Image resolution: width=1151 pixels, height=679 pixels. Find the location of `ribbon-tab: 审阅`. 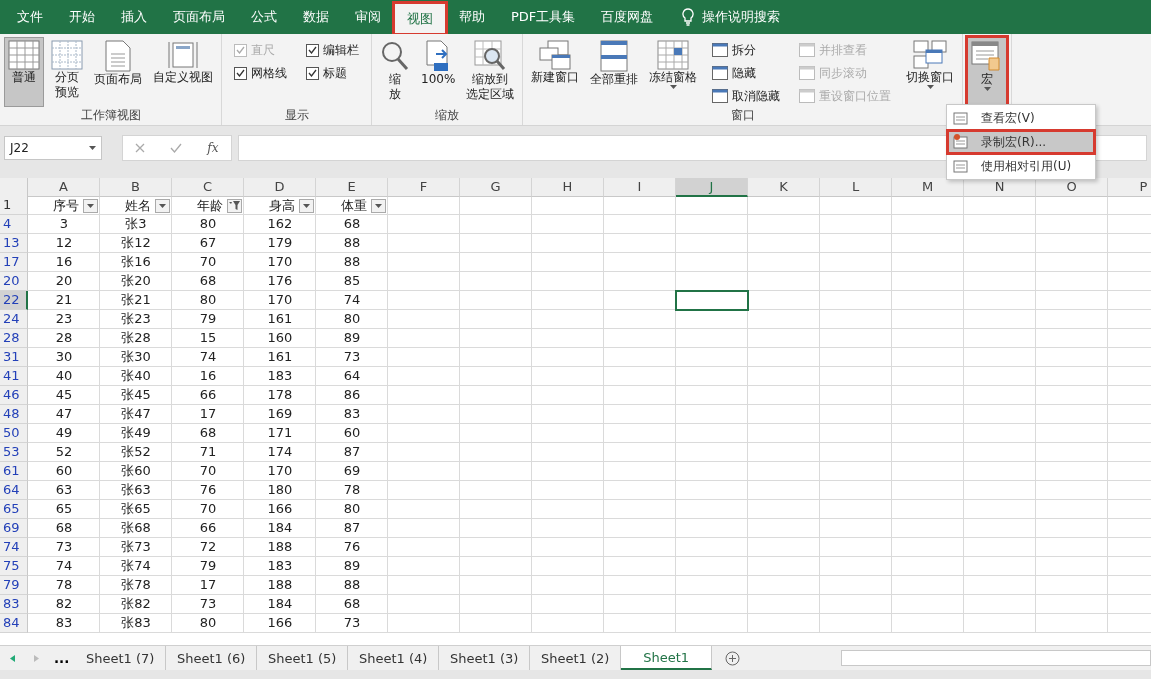

ribbon-tab: 审阅 is located at coordinates (368, 17).